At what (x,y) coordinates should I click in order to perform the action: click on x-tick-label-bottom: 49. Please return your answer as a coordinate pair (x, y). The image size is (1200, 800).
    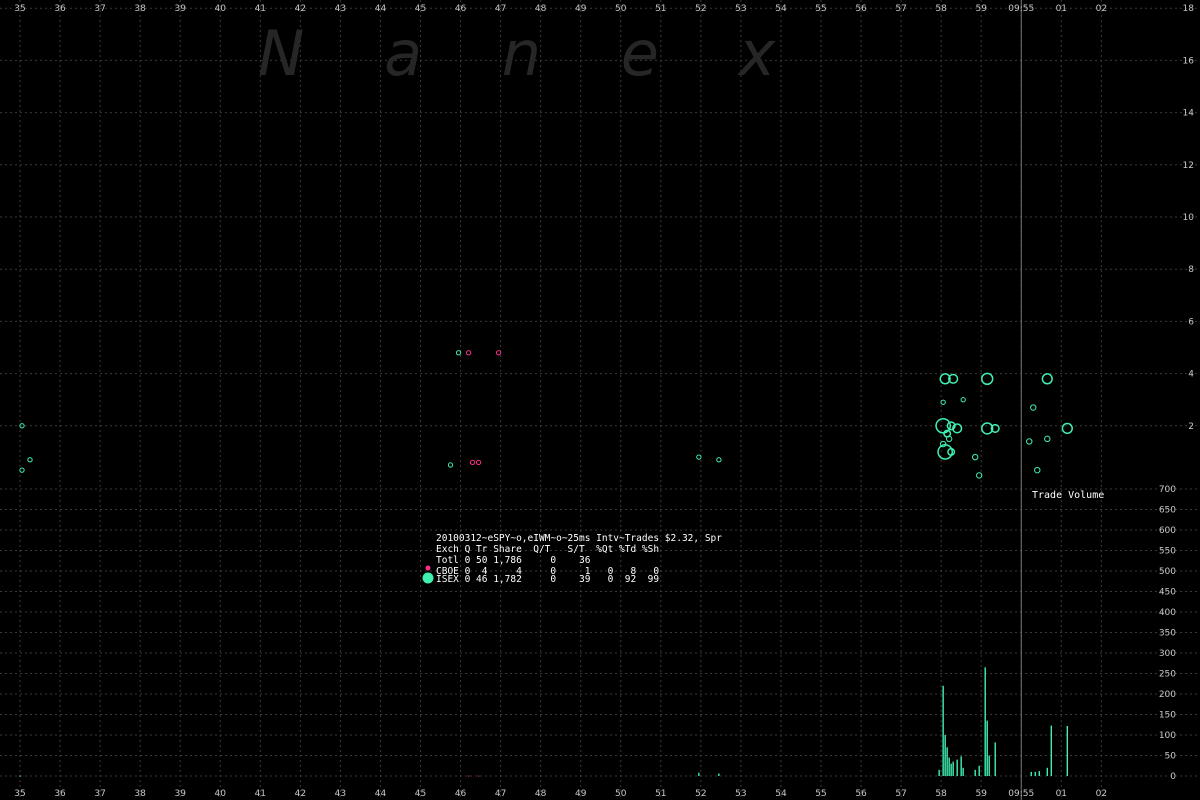
    Looking at the image, I should click on (581, 794).